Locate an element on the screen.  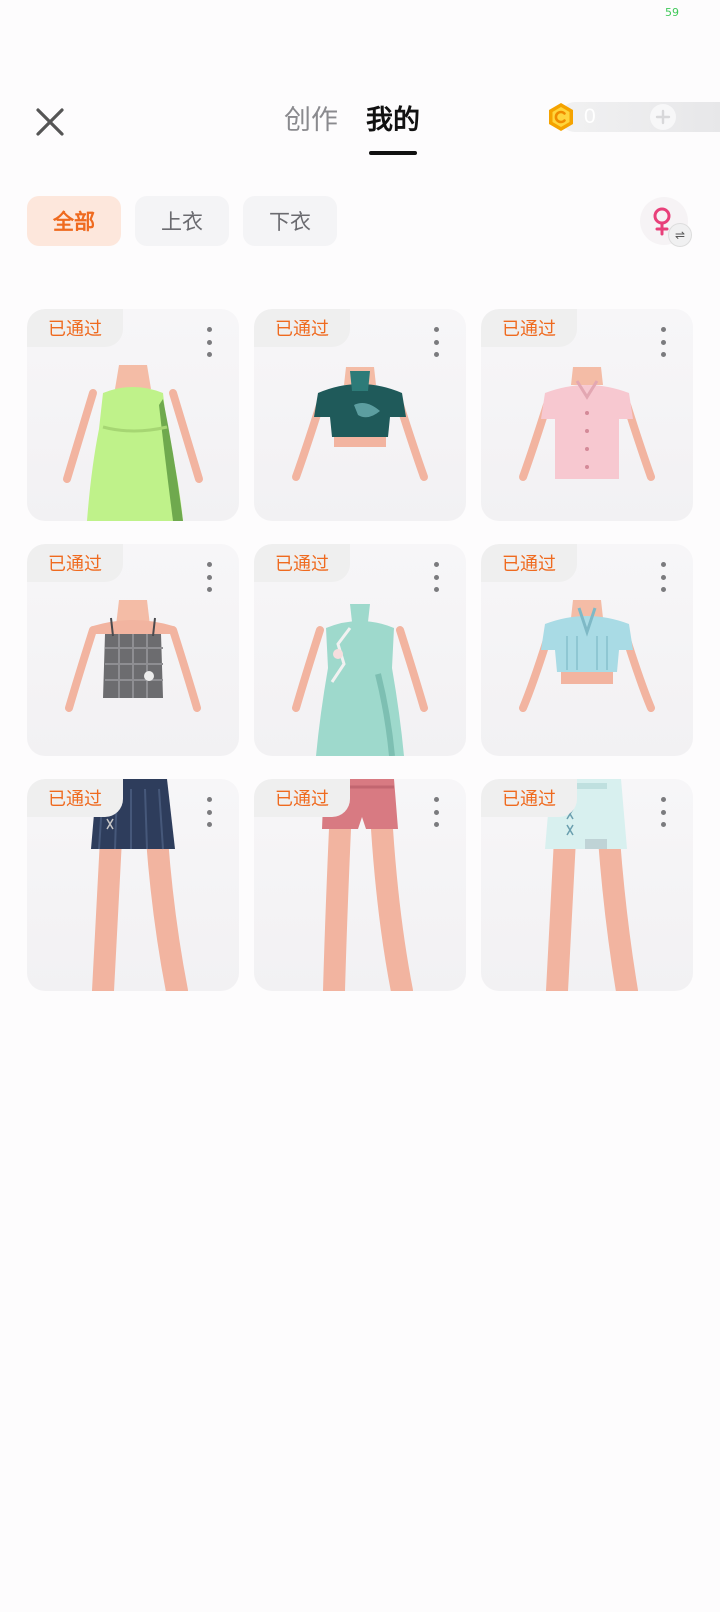
tab-mine: 我的 is located at coordinates (393, 126).